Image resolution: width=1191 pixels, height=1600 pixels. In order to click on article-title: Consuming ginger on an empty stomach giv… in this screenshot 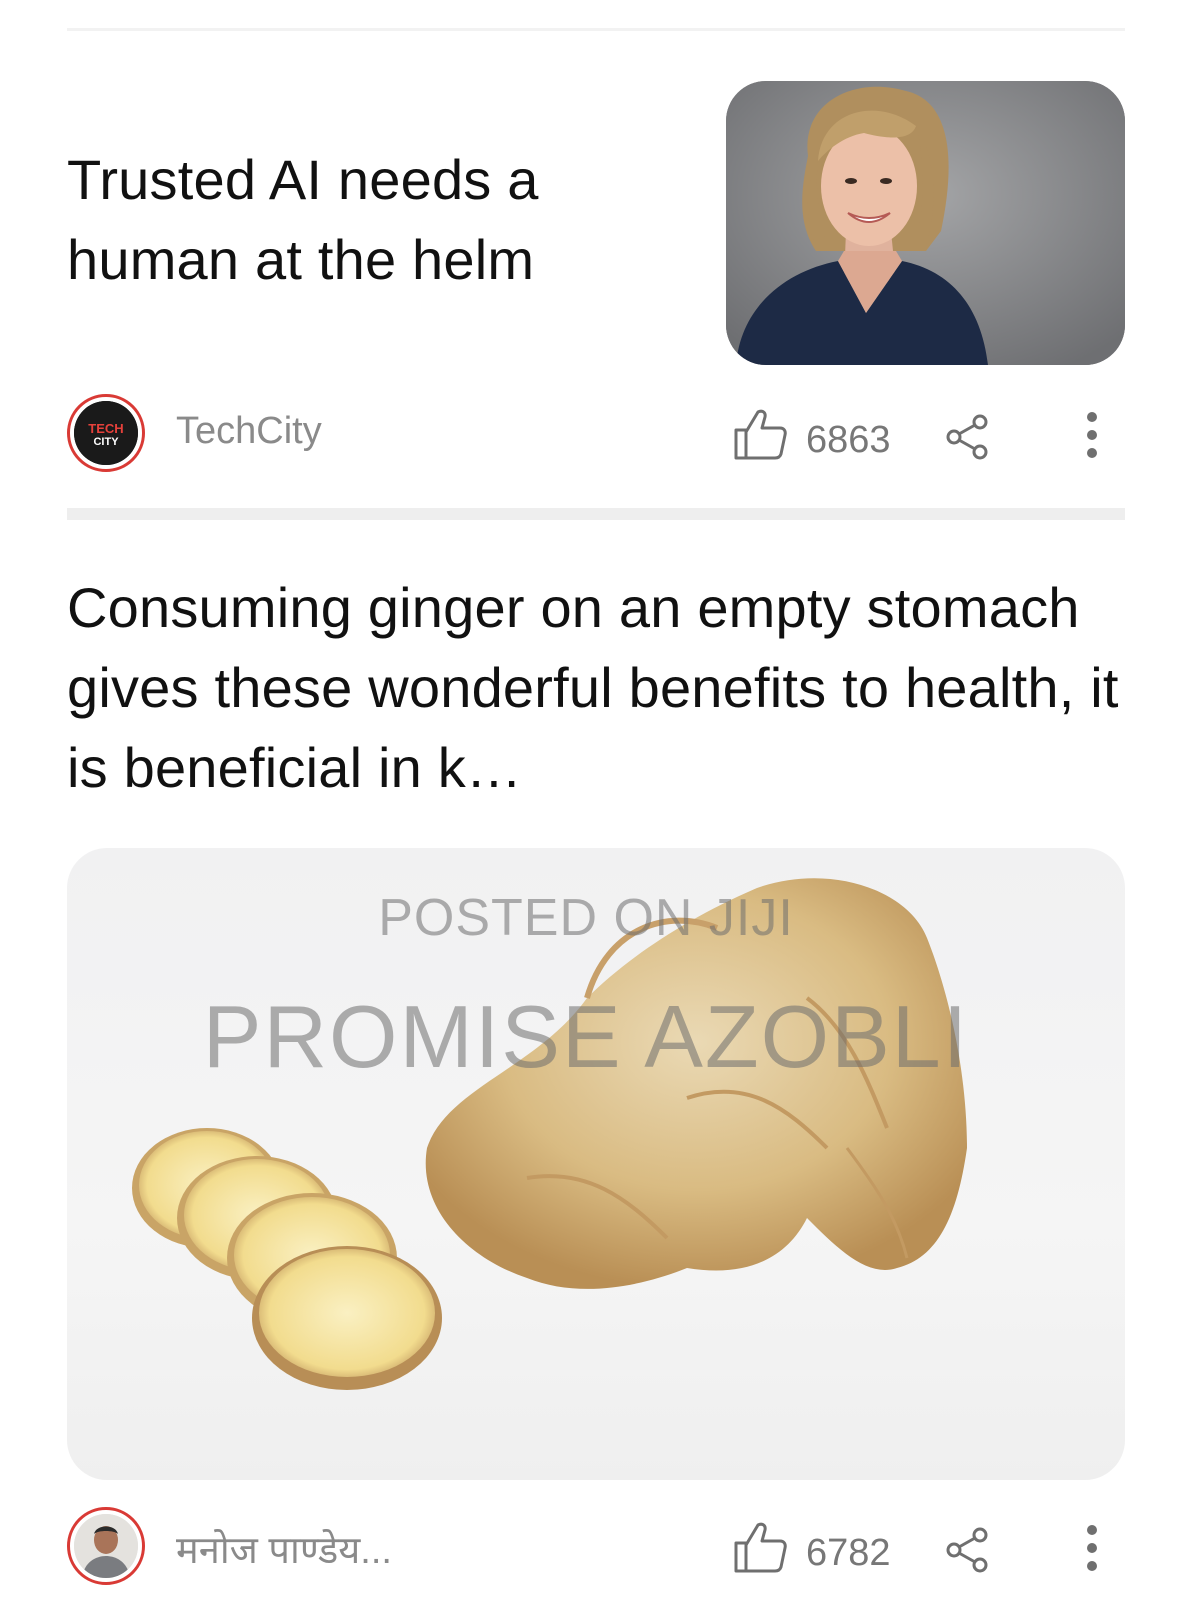, I will do `click(597, 688)`.